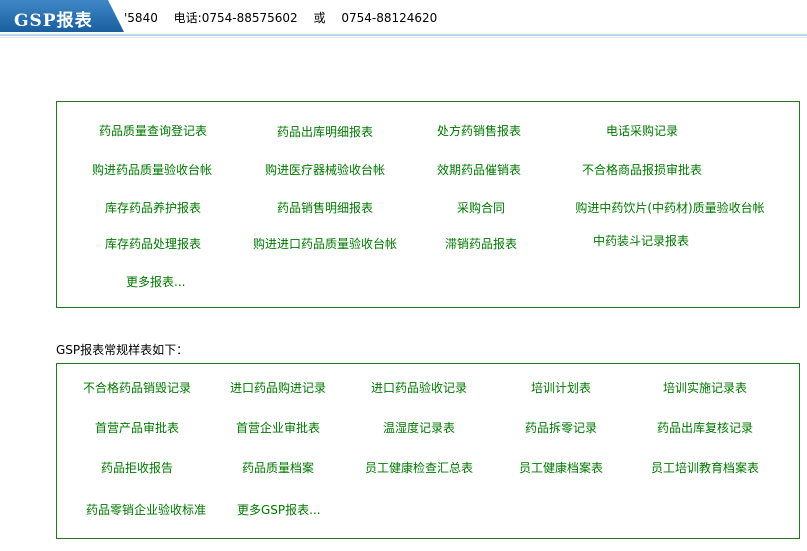  What do you see at coordinates (642, 169) in the screenshot?
I see `link-nonconforming-loss: 不合格商品报损审批表` at bounding box center [642, 169].